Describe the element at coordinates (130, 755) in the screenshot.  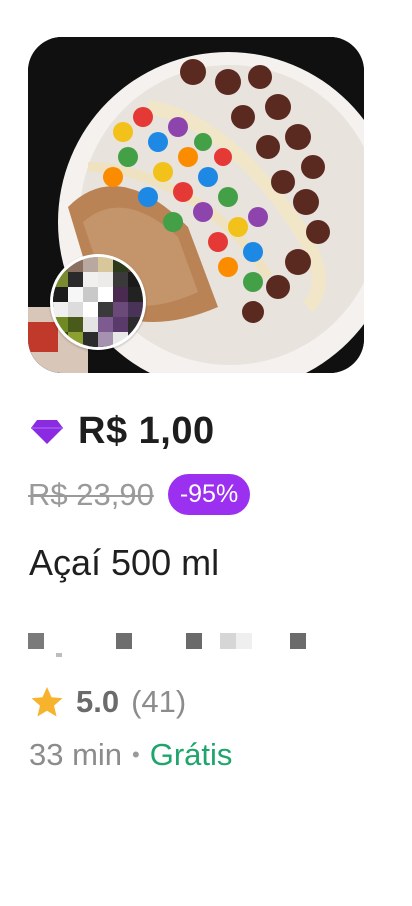
I see `delivery-info: 33 min • Grátis` at that location.